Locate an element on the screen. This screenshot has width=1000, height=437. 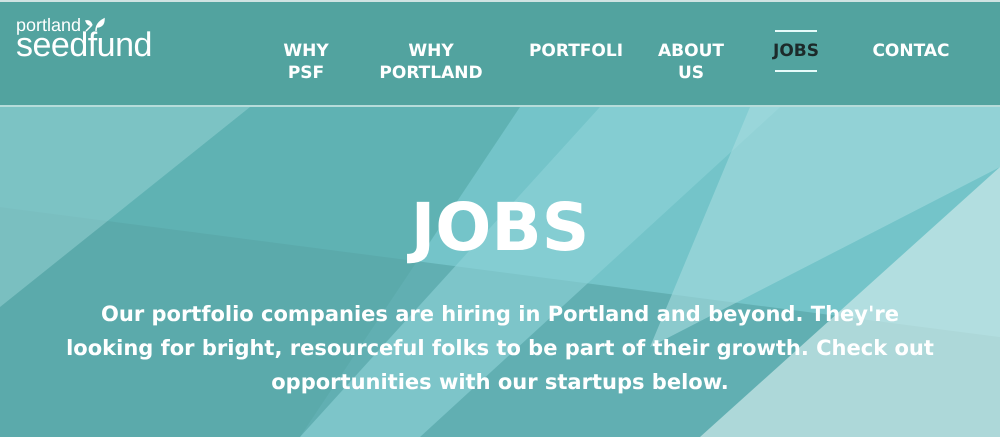
nav-link: CONTAC is located at coordinates (911, 46).